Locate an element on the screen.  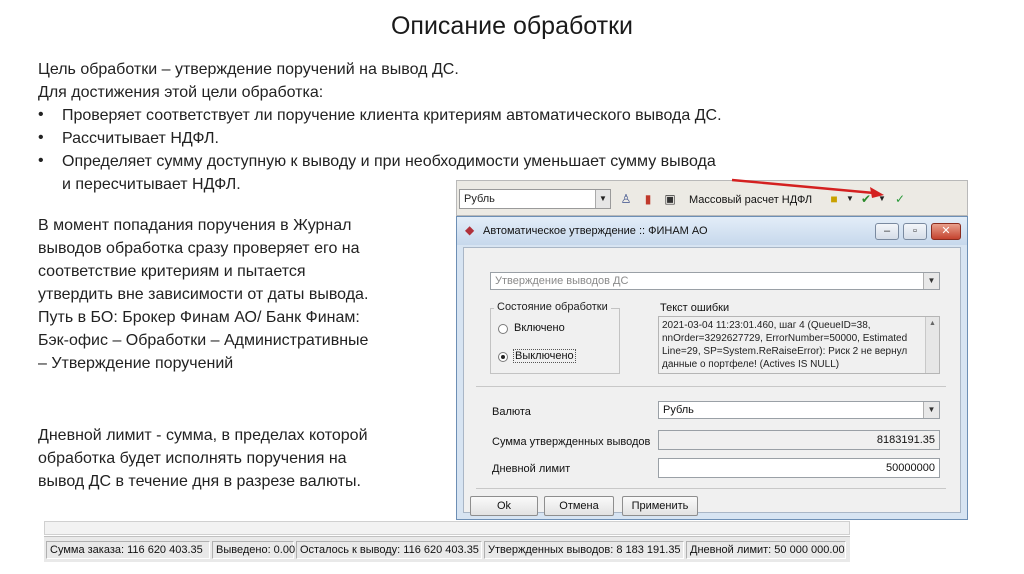
paragraph-line: В момент попадания поручения в Журнал is located at coordinates (195, 225).